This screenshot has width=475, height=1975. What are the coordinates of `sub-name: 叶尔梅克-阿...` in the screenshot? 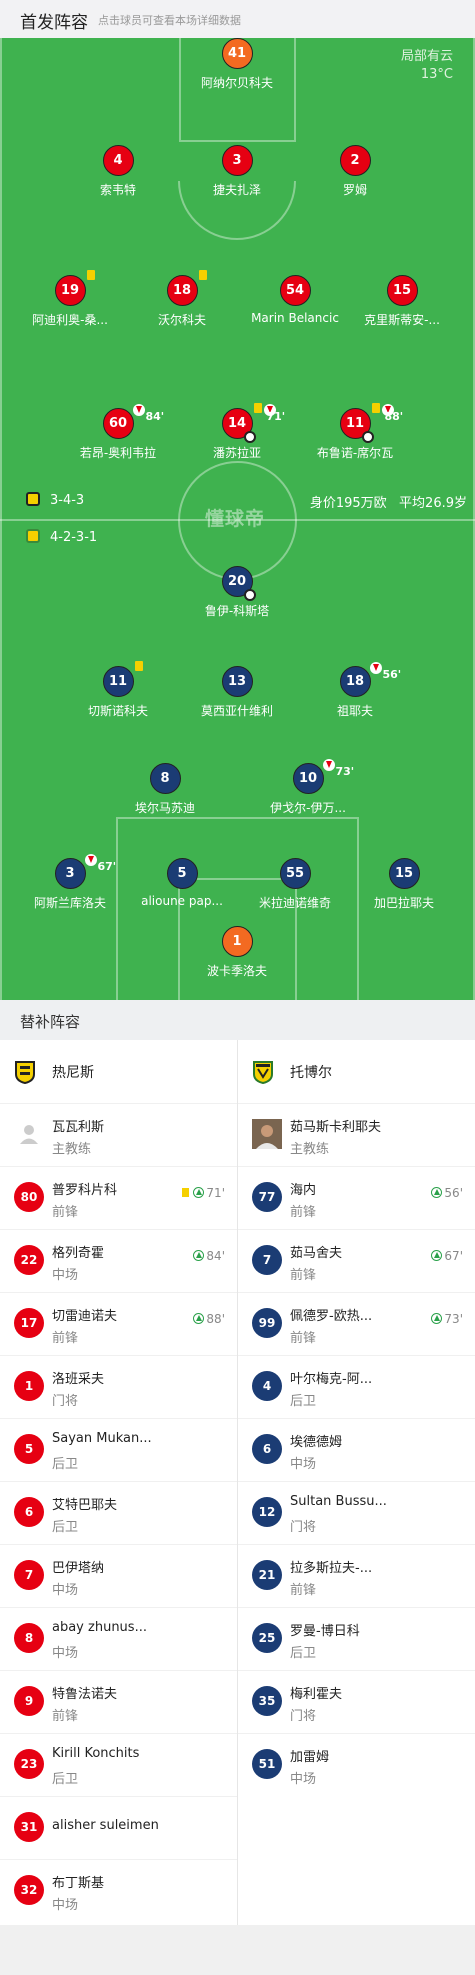 It's located at (331, 1379).